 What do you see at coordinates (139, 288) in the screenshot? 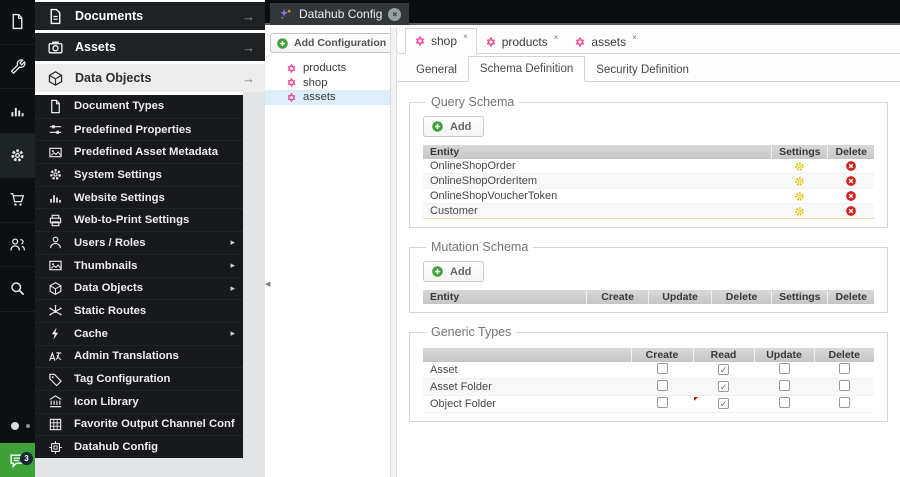
I see `sidebar-item-data-objects: Data Objects ▸` at bounding box center [139, 288].